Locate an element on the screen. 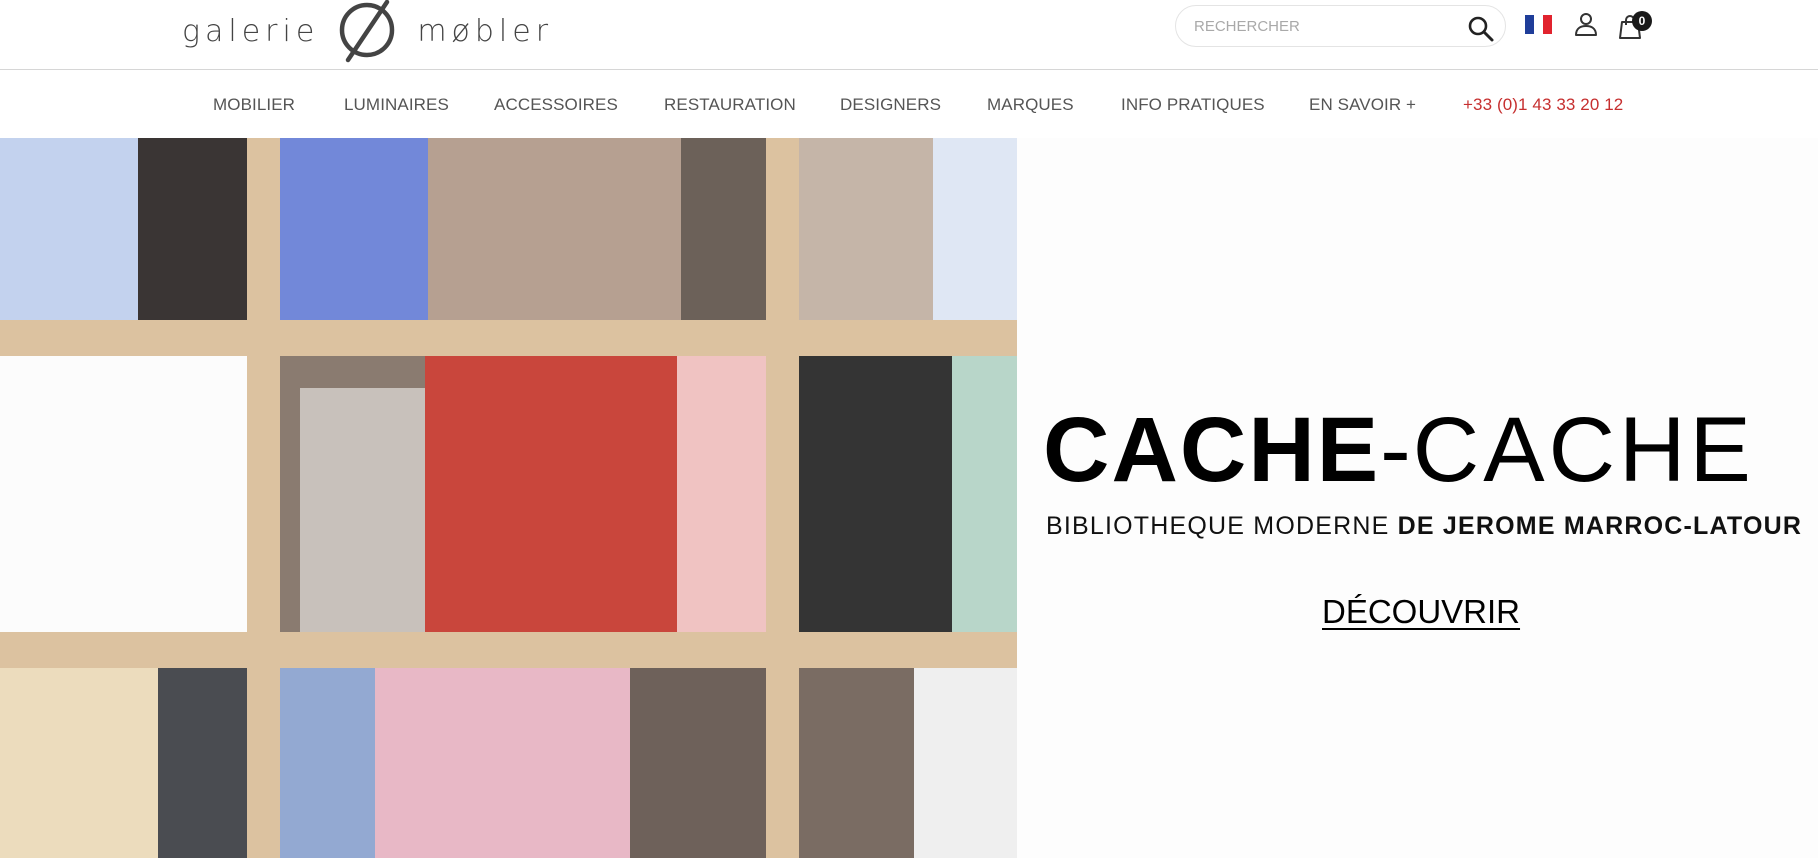  nav-item-marques: MARQUES is located at coordinates (1030, 105).